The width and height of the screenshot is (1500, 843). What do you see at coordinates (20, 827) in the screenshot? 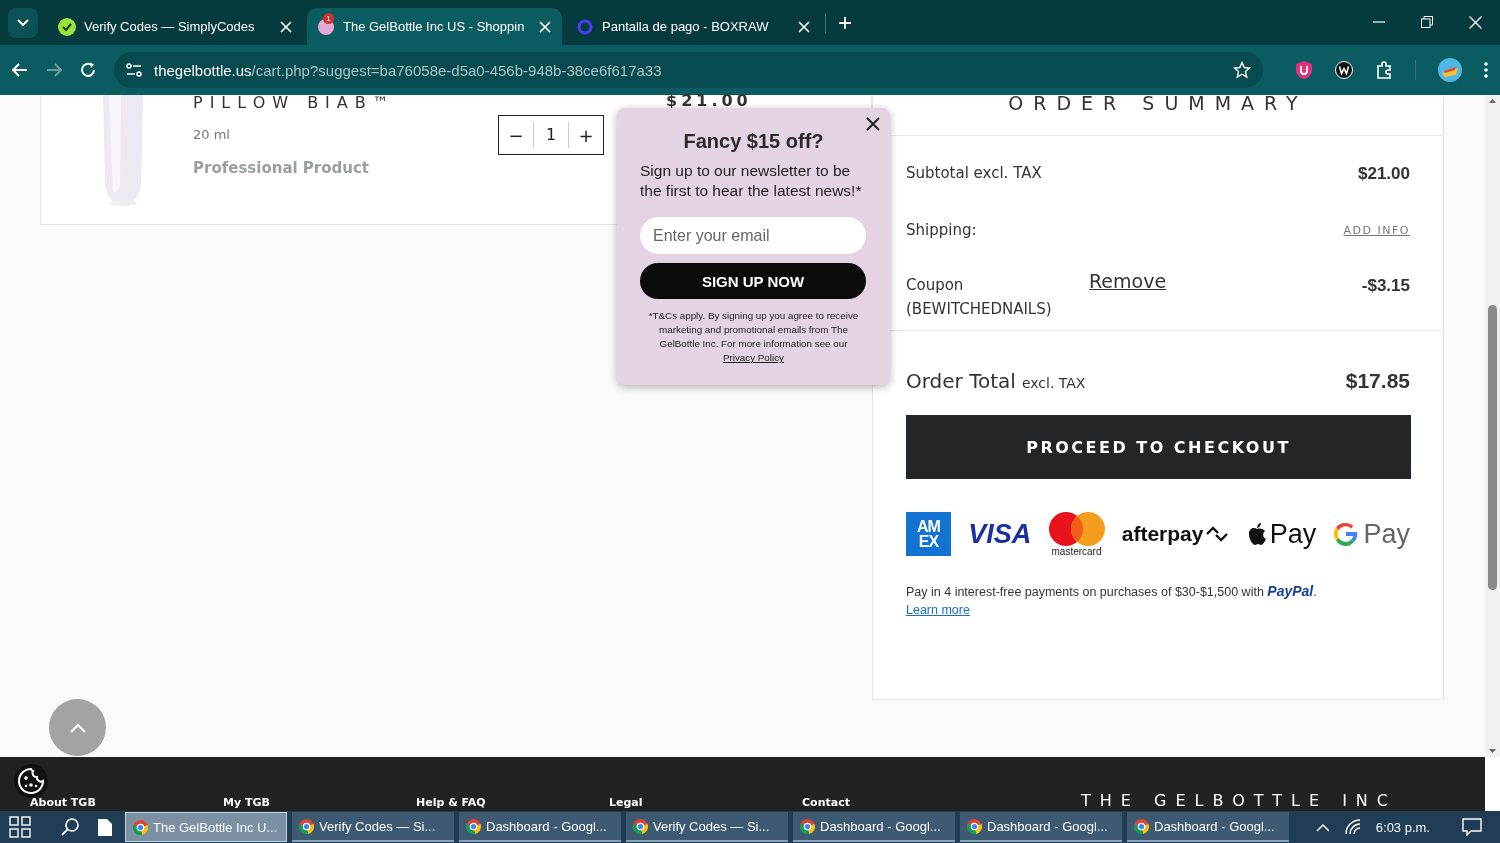
I see `windows-start-icon` at bounding box center [20, 827].